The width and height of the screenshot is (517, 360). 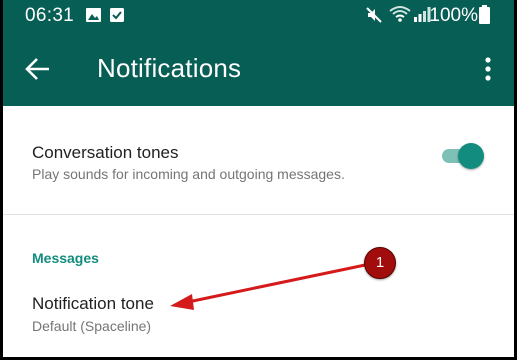 I want to click on image-icon, so click(x=93, y=15).